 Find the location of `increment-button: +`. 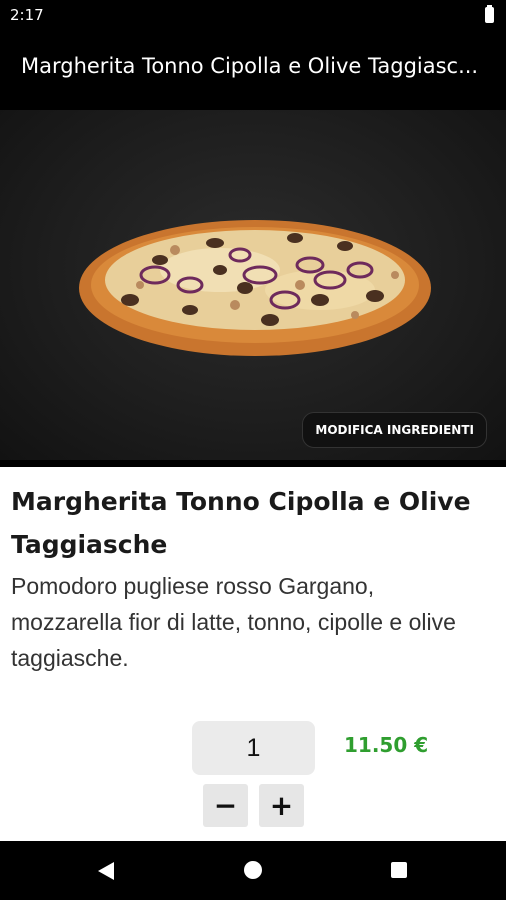

increment-button: + is located at coordinates (281, 805).